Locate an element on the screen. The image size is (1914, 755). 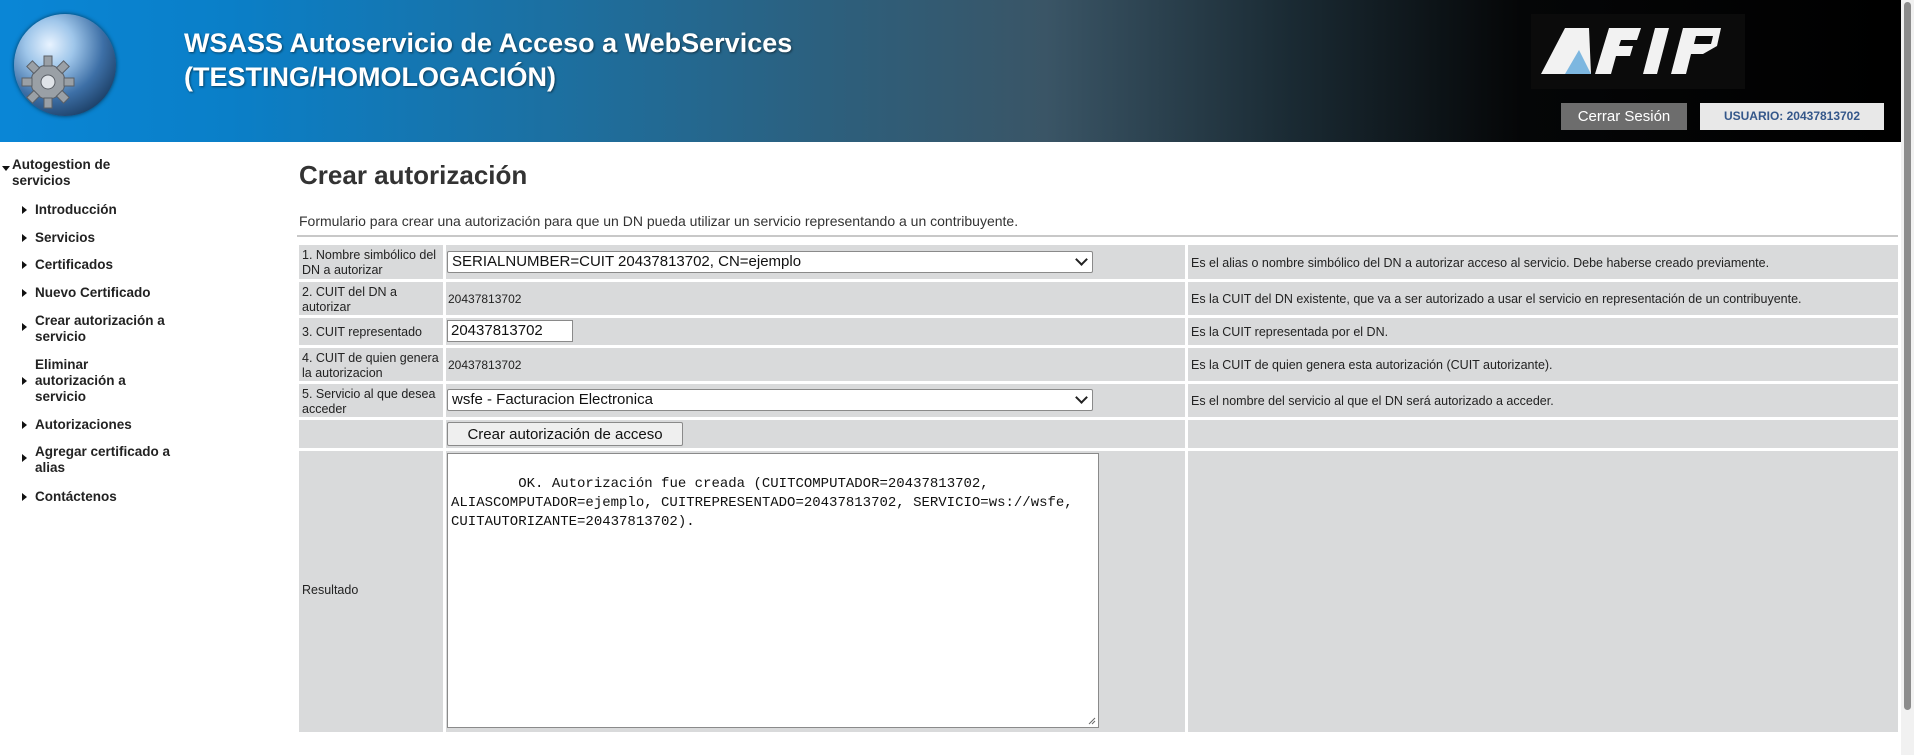
divider is located at coordinates (1097, 236).